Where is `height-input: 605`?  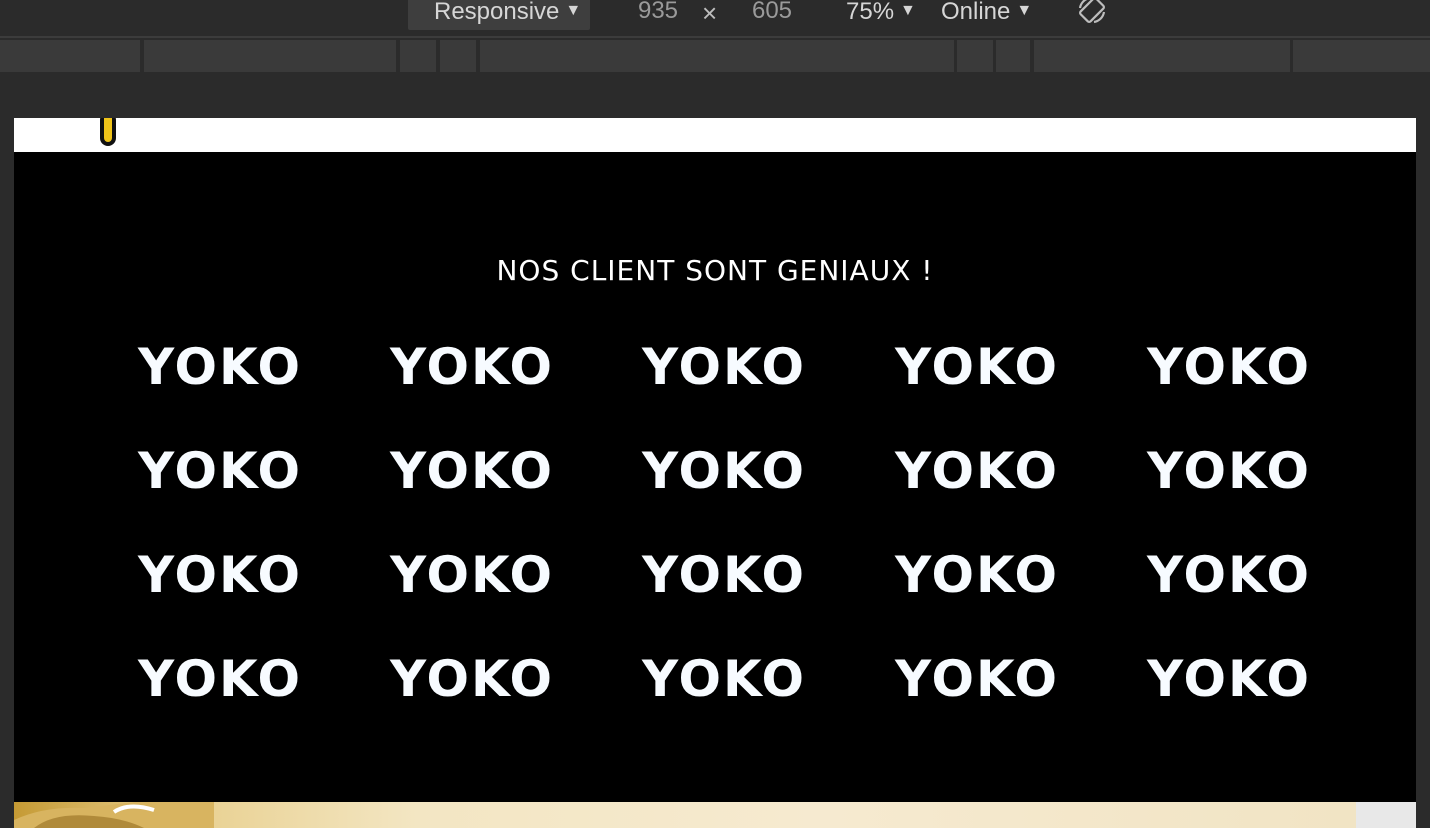
height-input: 605 is located at coordinates (772, 15).